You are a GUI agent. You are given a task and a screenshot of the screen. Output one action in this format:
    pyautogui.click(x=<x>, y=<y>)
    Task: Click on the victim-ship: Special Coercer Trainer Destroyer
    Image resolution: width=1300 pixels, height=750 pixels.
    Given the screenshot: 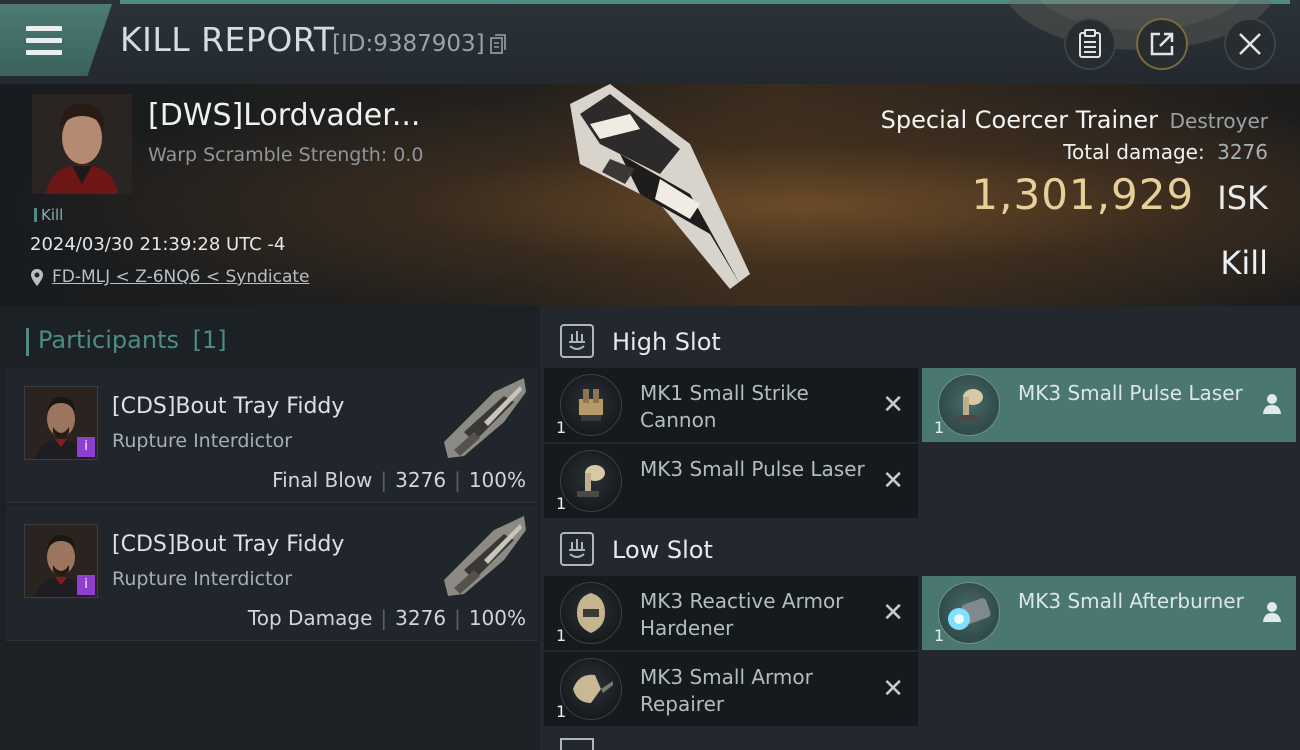 What is the action you would take?
    pyautogui.click(x=1074, y=120)
    